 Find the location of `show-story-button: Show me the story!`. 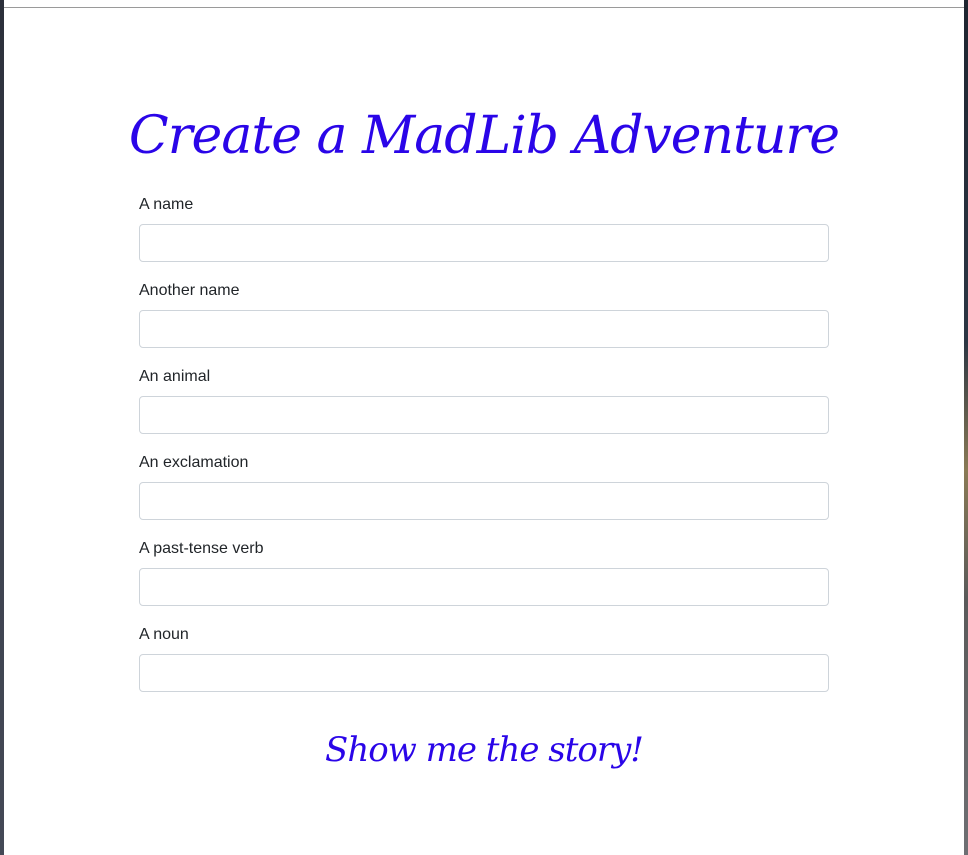

show-story-button: Show me the story! is located at coordinates (484, 750).